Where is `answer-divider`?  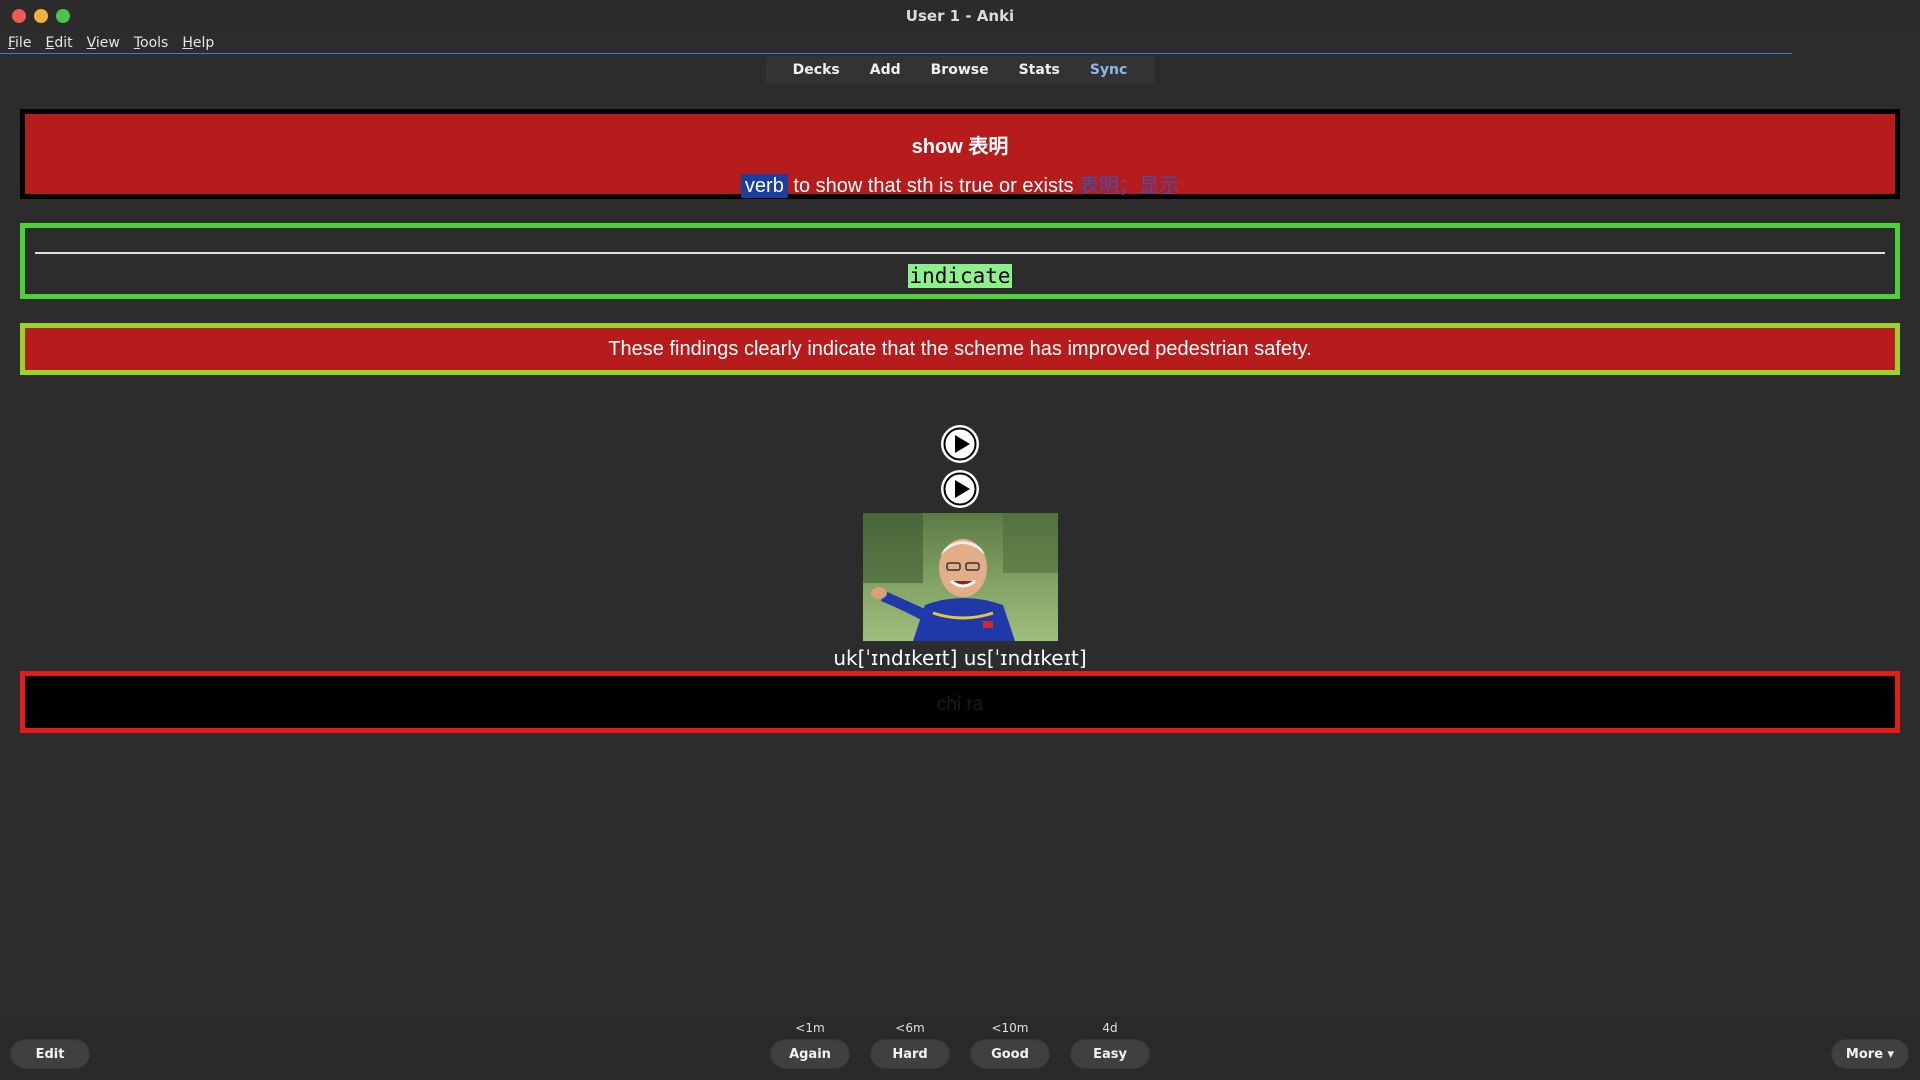
answer-divider is located at coordinates (960, 253).